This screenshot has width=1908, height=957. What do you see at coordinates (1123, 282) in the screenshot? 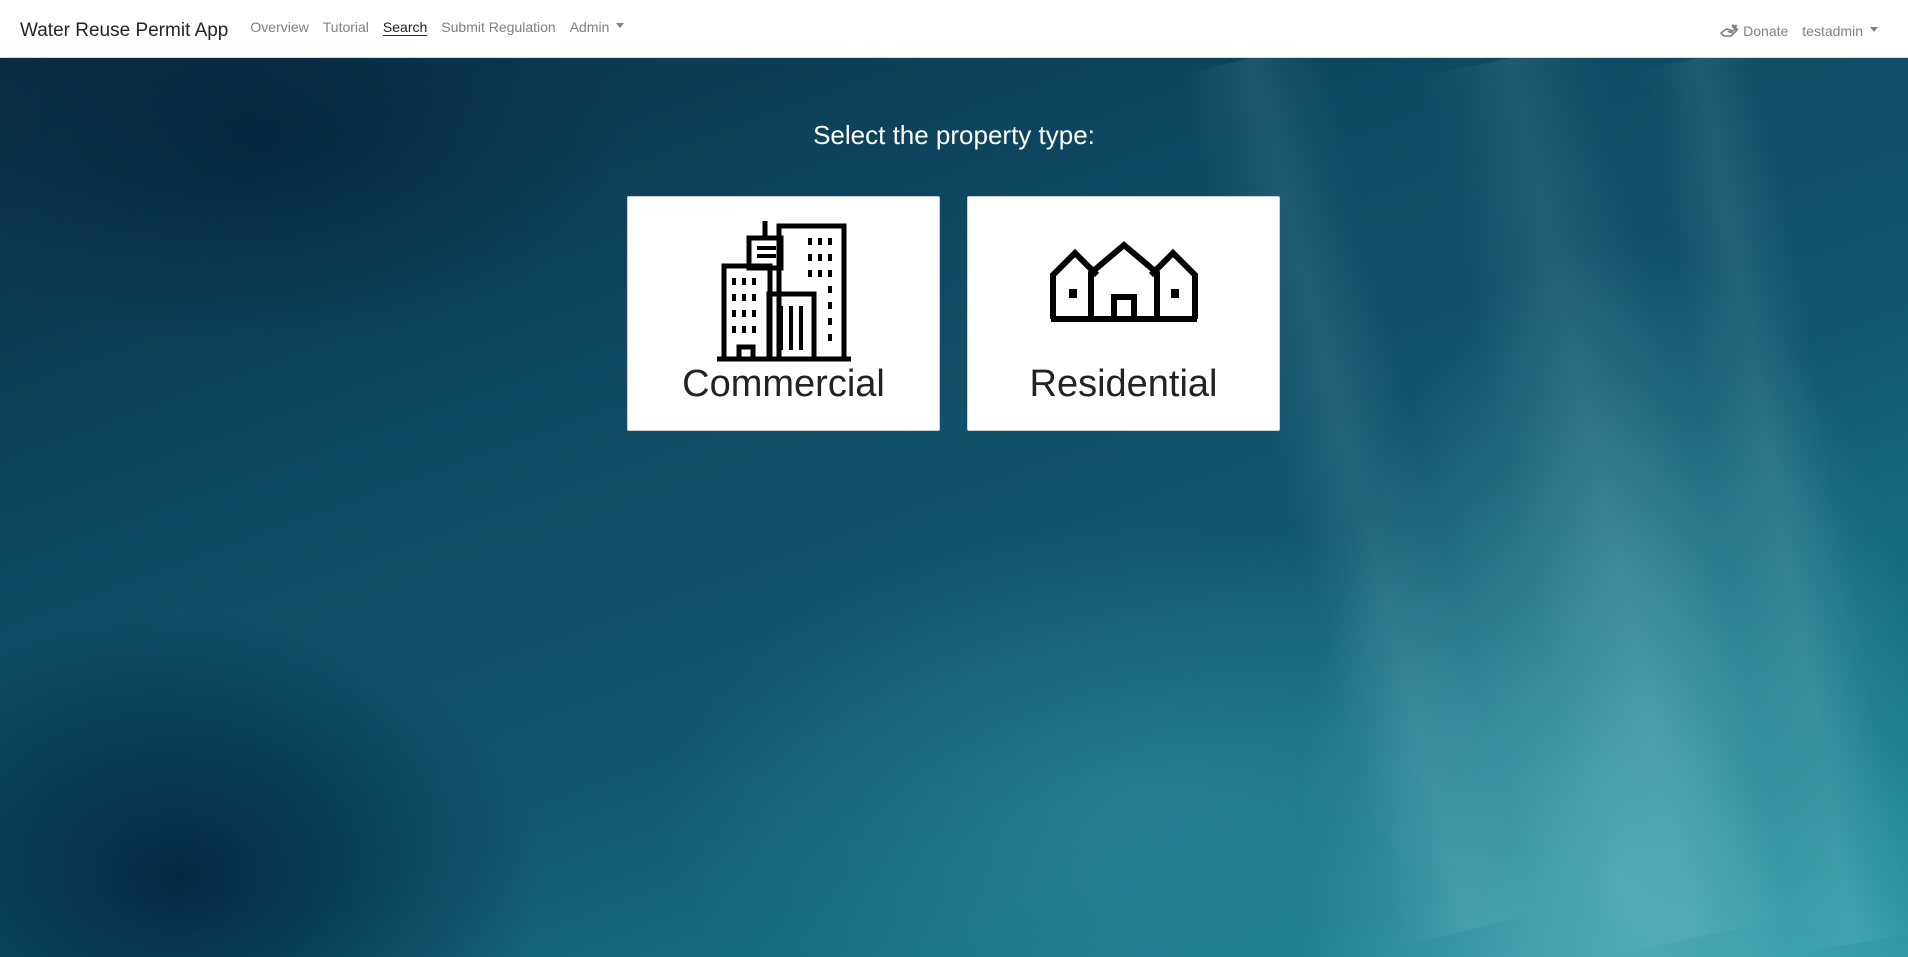
I see `houses-icon` at bounding box center [1123, 282].